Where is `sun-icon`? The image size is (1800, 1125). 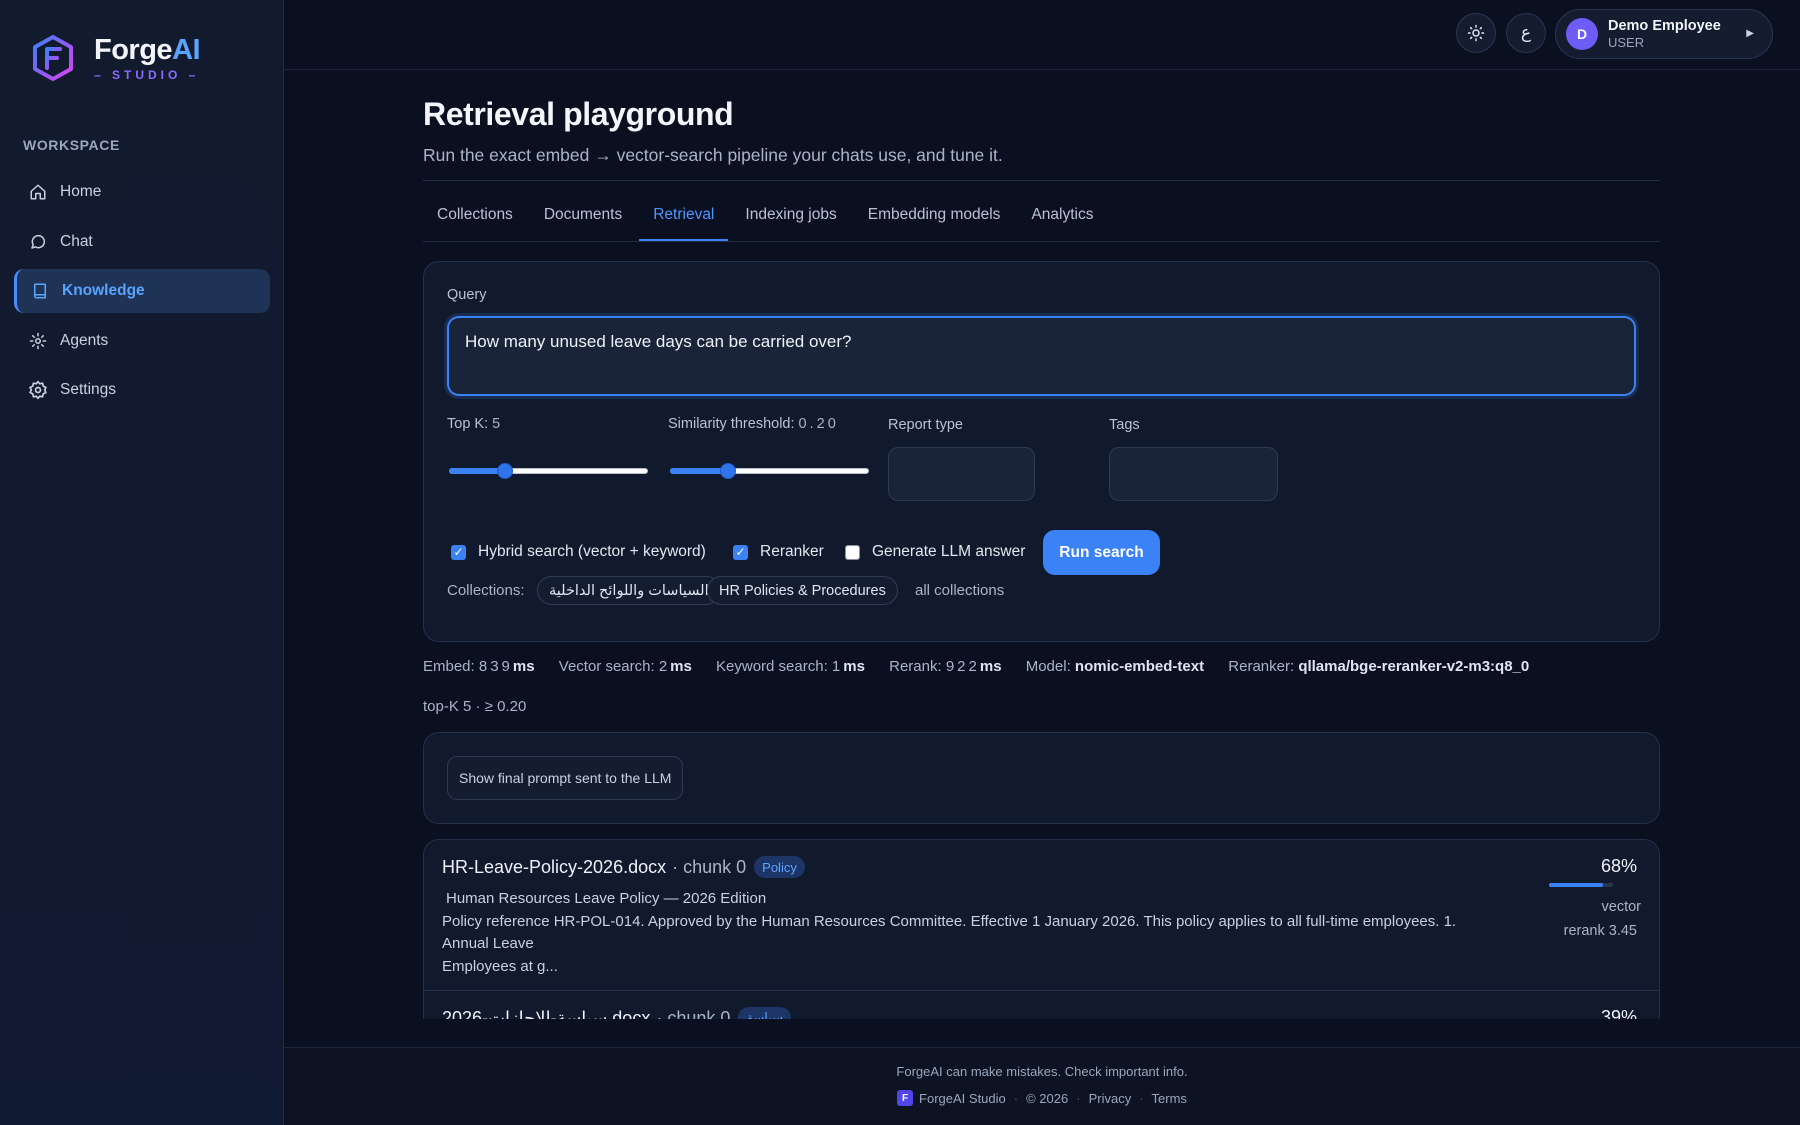 sun-icon is located at coordinates (1476, 33).